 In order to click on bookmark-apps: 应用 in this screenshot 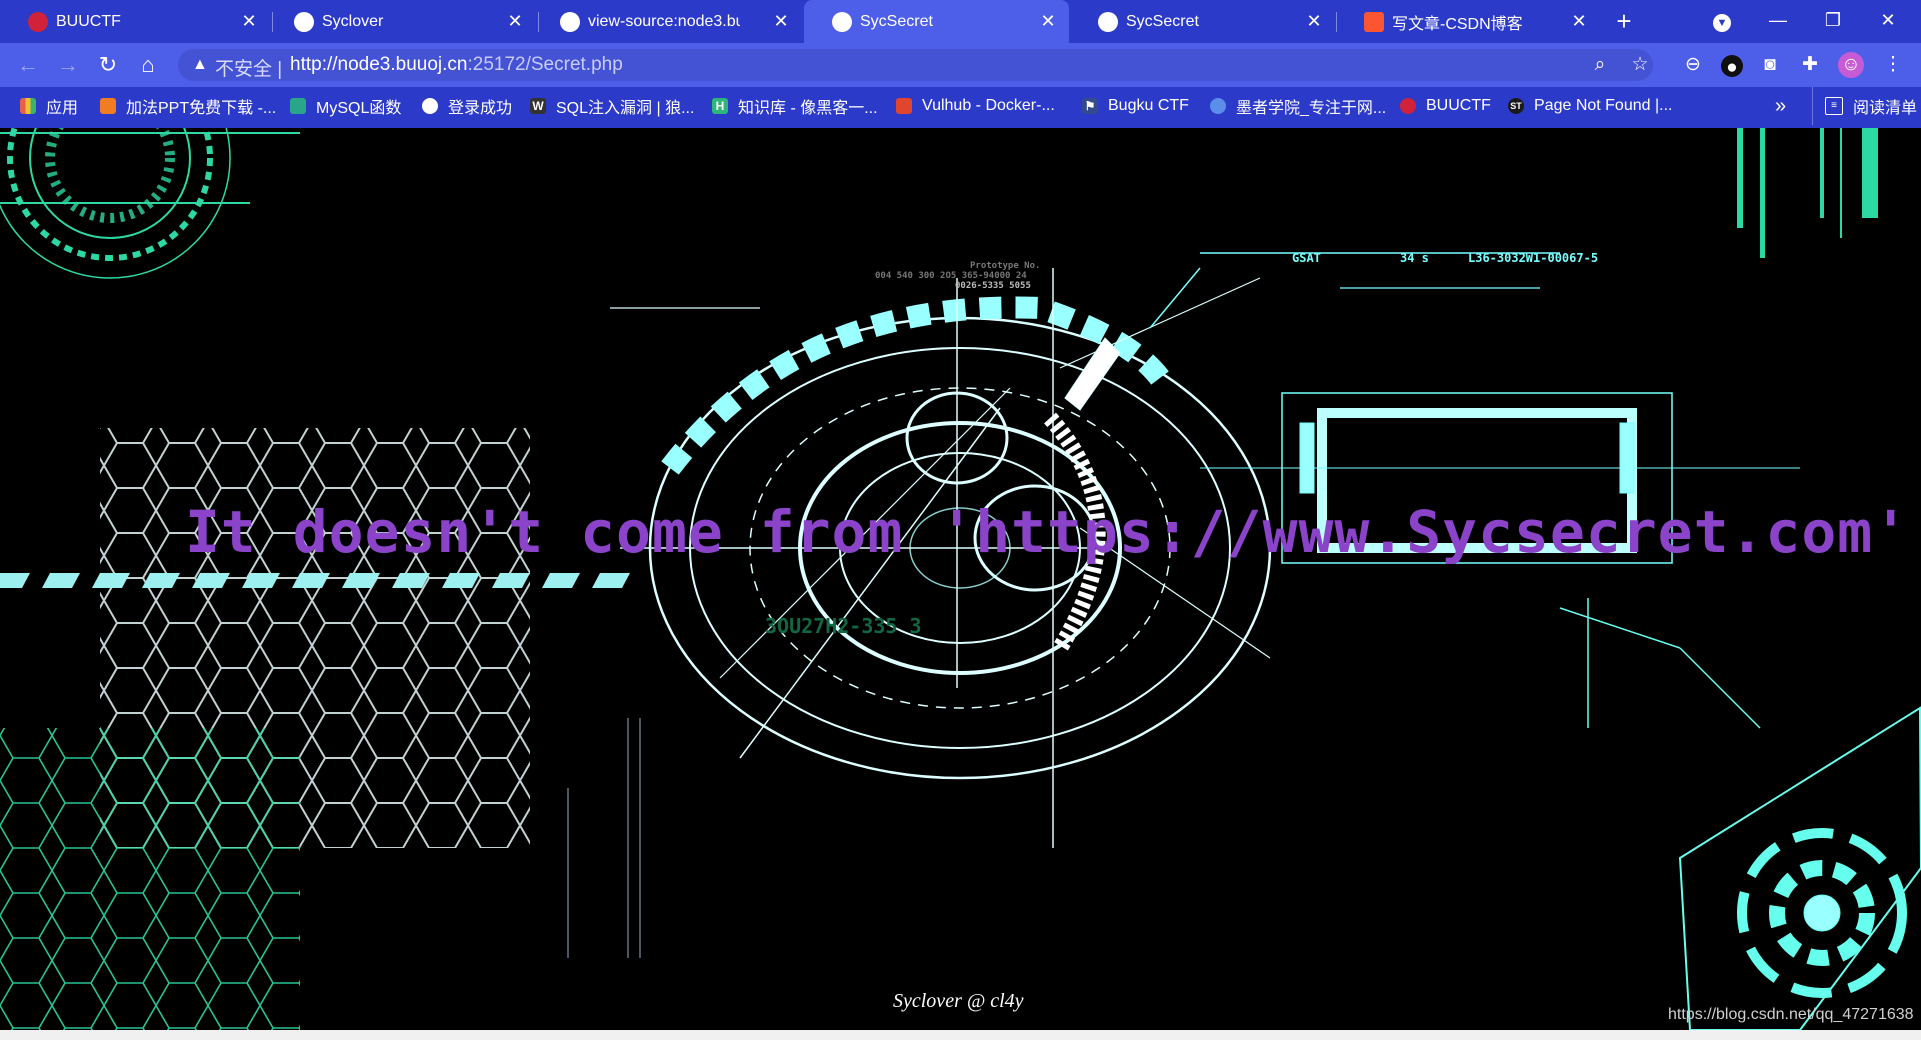, I will do `click(49, 106)`.